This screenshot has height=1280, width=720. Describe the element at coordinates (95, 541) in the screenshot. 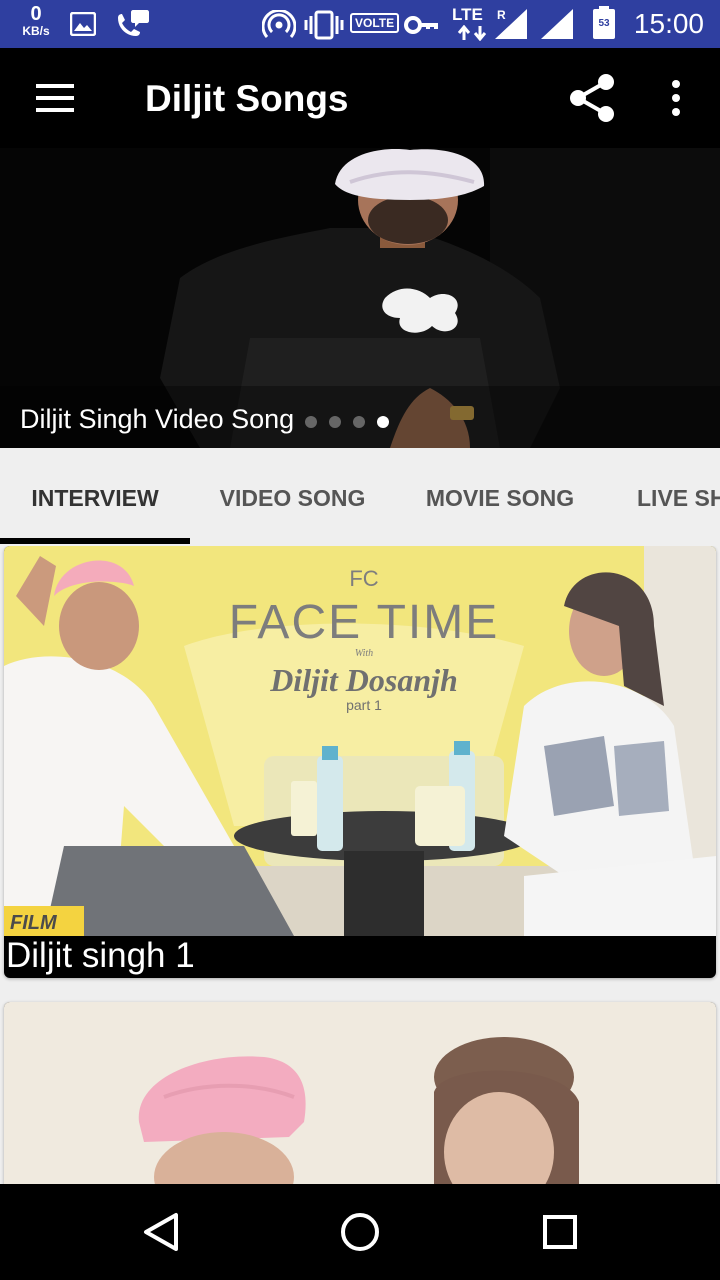

I see `tab-indicator` at that location.